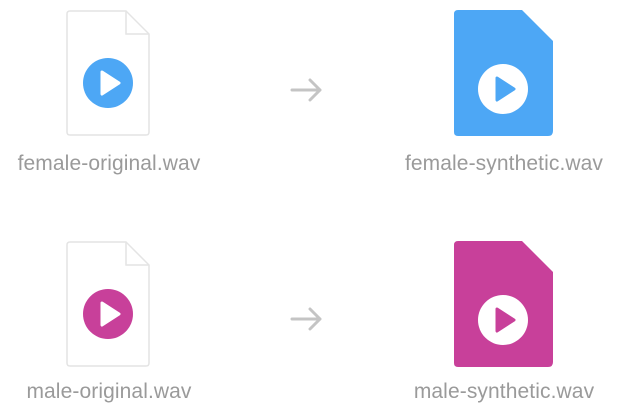  Describe the element at coordinates (504, 304) in the screenshot. I see `male-synthetic-file-icon` at that location.